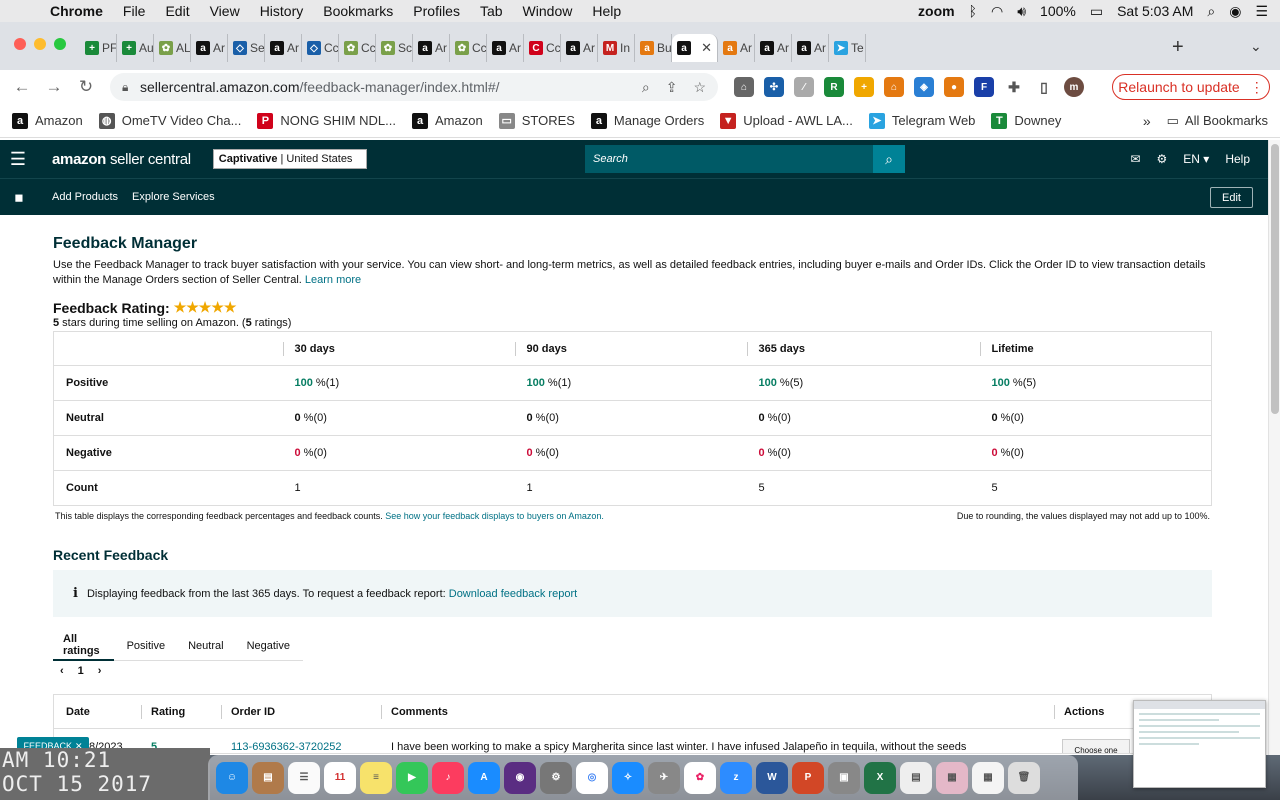 The height and width of the screenshot is (800, 1280). I want to click on browser-tab: ◇ Cc, so click(320, 48).